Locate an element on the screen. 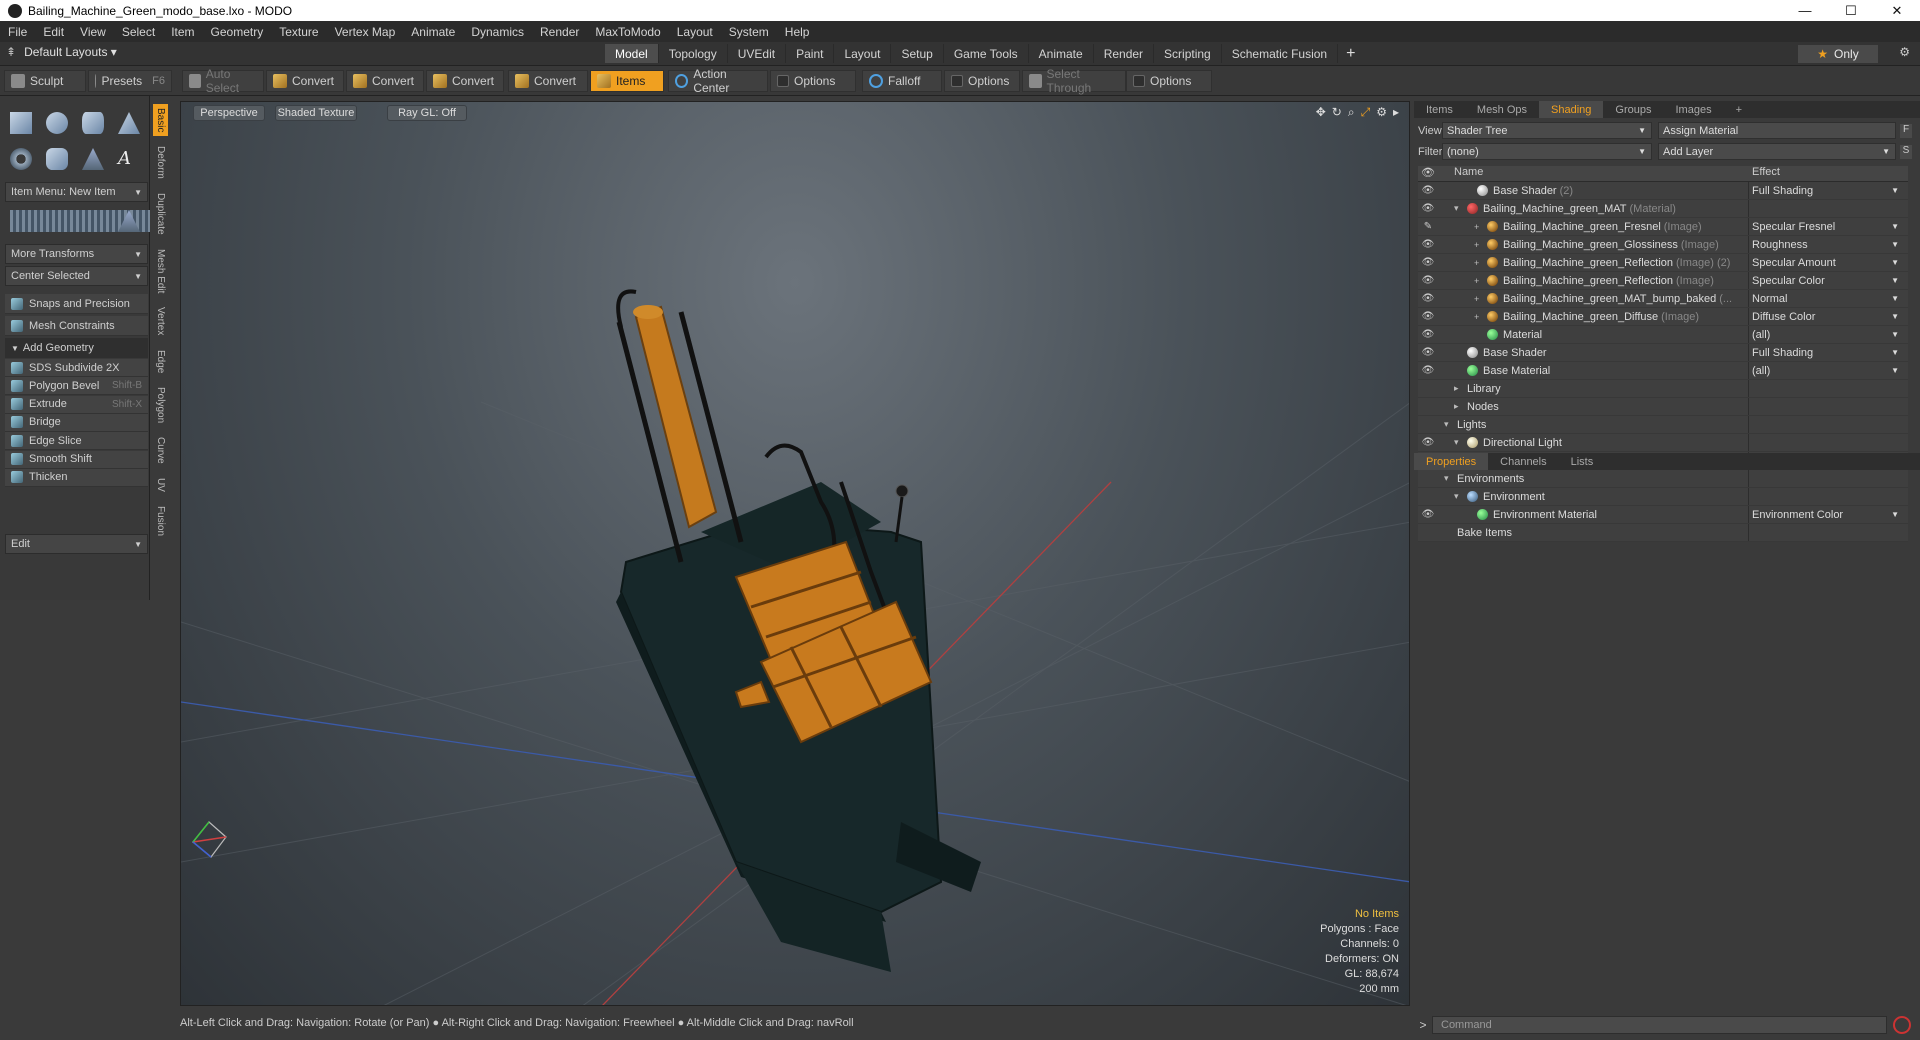 Image resolution: width=1920 pixels, height=1040 pixels. menu-maxtomodo: MaxToModo is located at coordinates (627, 32).